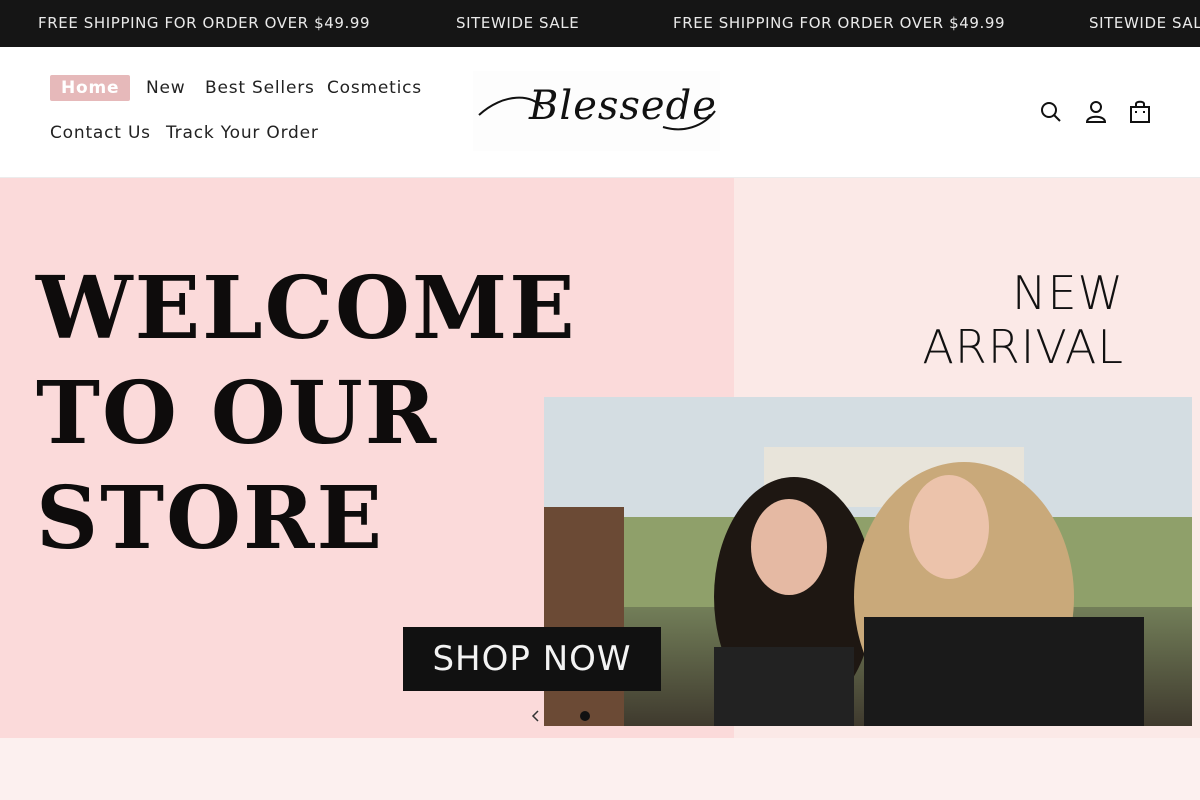 The width and height of the screenshot is (1200, 800). I want to click on logo: Blessede, so click(596, 111).